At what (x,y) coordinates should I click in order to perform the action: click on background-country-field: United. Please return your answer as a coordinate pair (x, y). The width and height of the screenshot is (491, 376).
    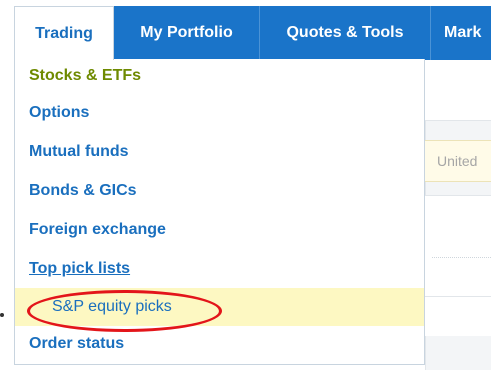
    Looking at the image, I should click on (458, 161).